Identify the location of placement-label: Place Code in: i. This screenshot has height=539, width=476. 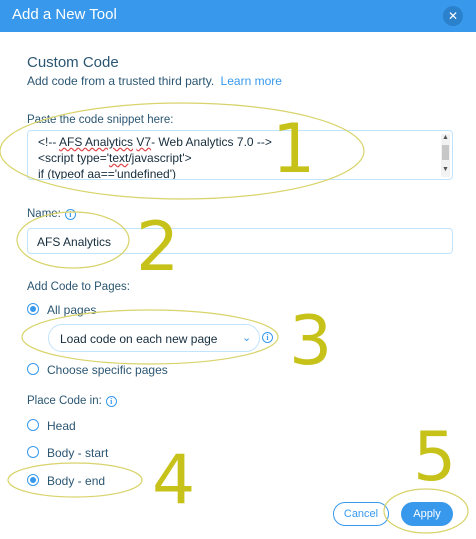
(72, 401).